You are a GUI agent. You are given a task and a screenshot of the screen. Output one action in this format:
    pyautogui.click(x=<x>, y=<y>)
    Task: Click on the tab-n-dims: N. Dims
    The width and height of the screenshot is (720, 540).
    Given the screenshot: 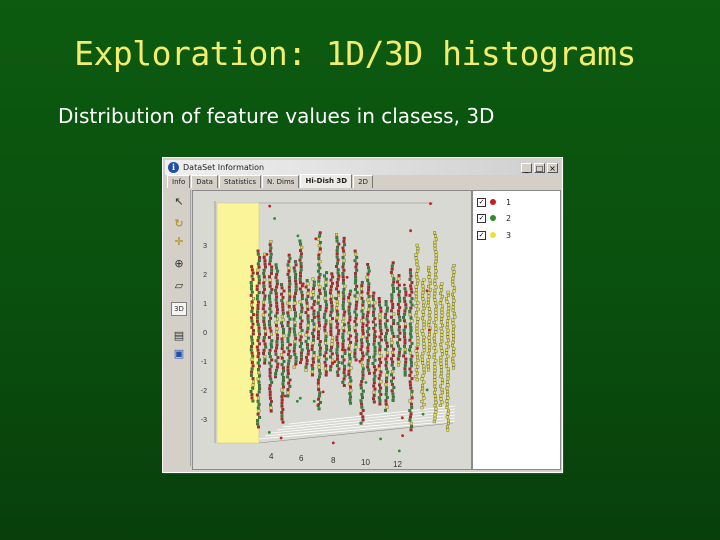 What is the action you would take?
    pyautogui.click(x=280, y=181)
    